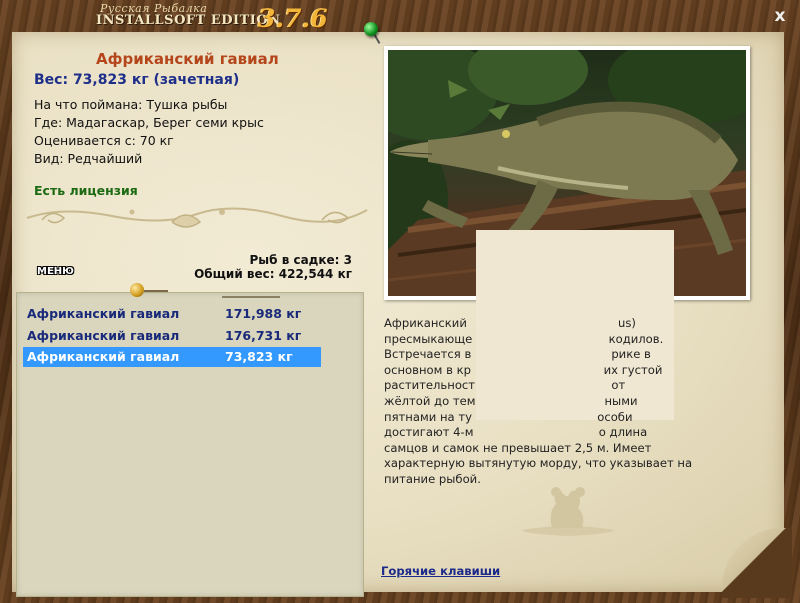 The height and width of the screenshot is (603, 800). What do you see at coordinates (273, 274) in the screenshot?
I see `total-weight: Общий вес: 422,544 кг` at bounding box center [273, 274].